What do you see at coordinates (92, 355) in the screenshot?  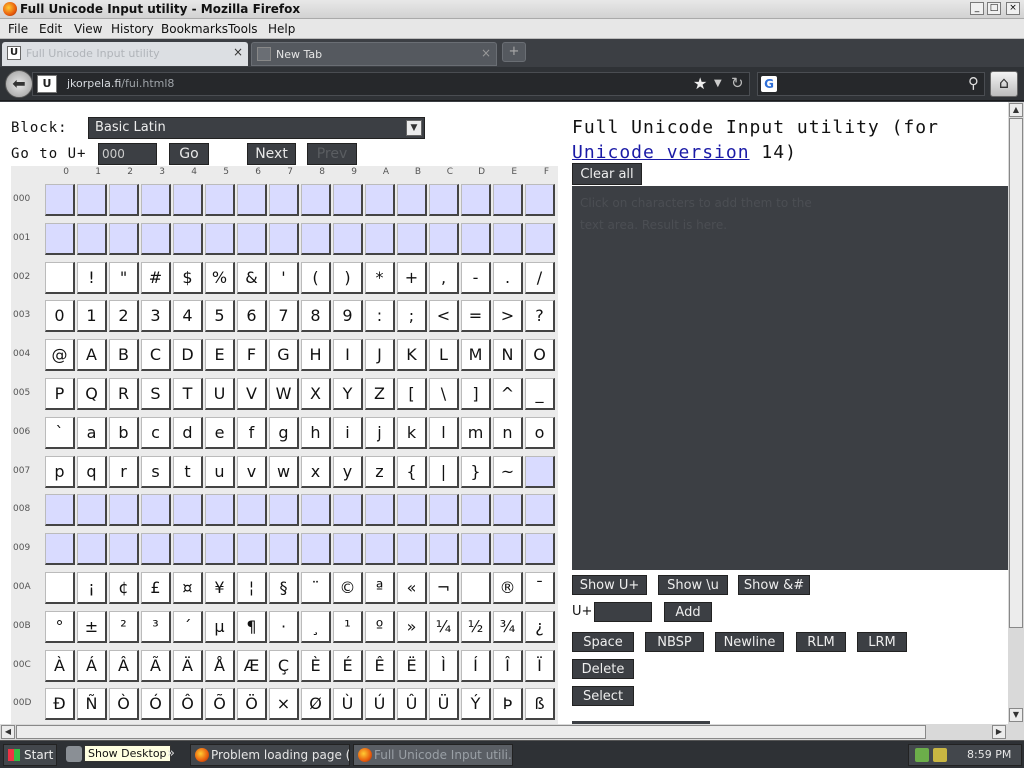 I see `char-cell: A` at bounding box center [92, 355].